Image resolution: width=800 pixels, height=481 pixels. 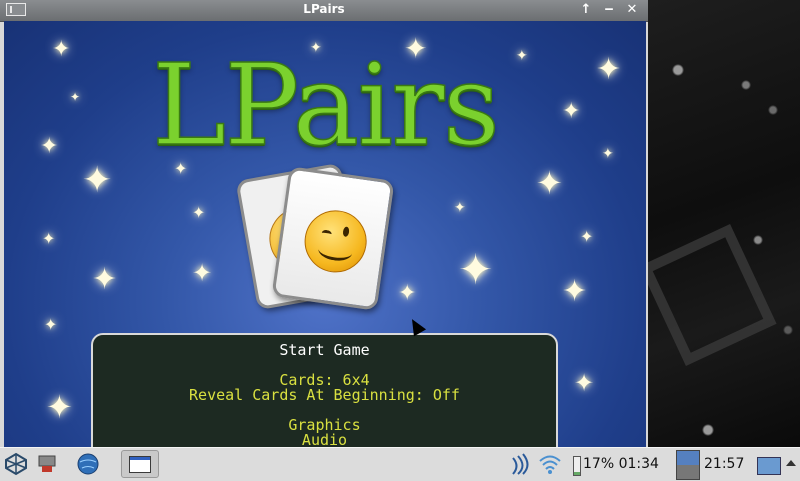 I want to click on maximize-button: ↑, so click(x=586, y=10).